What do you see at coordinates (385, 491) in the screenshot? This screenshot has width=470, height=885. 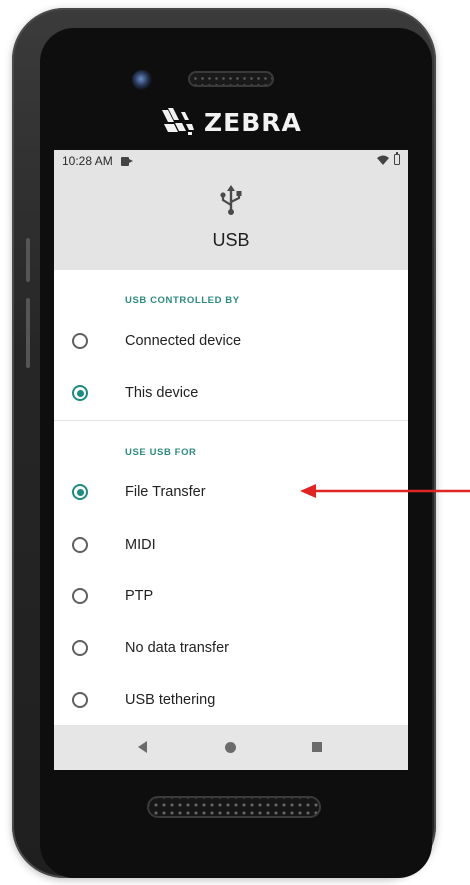 I see `annotation-arrow-icon` at bounding box center [385, 491].